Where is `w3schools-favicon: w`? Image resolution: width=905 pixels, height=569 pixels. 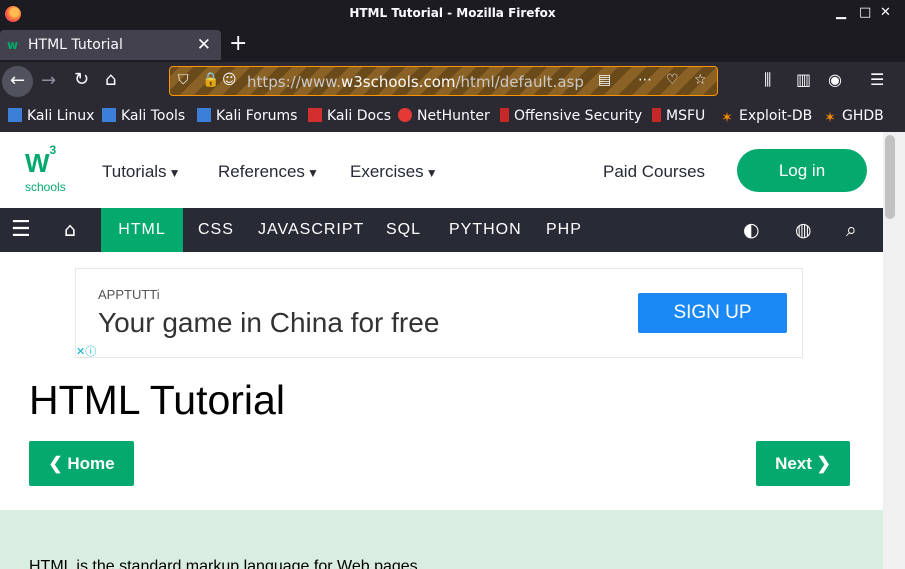
w3schools-favicon: w is located at coordinates (13, 45).